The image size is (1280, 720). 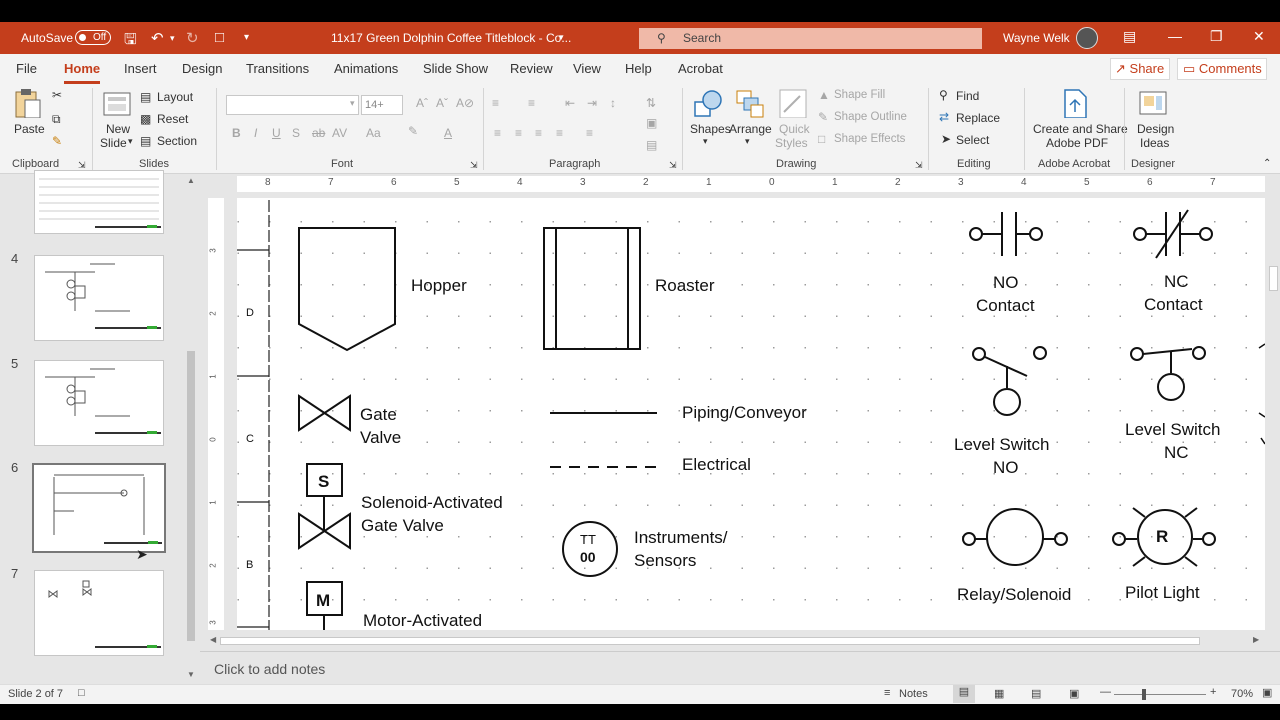 What do you see at coordinates (700, 68) in the screenshot?
I see `tab-acrobat: Acrobat` at bounding box center [700, 68].